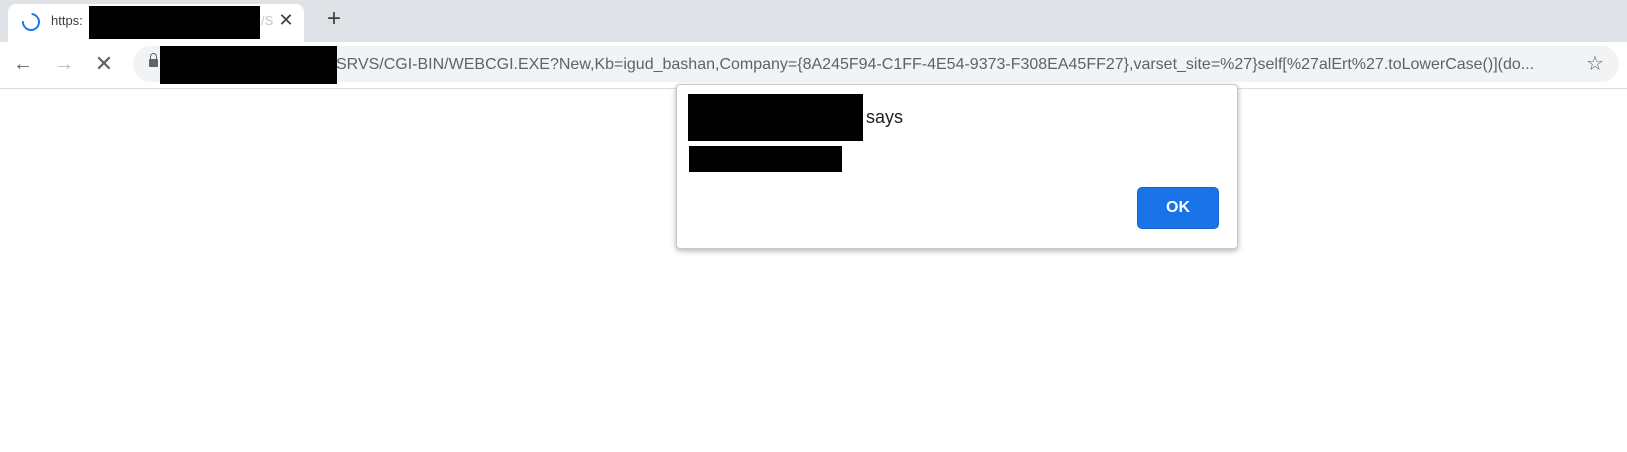 The width and height of the screenshot is (1627, 452). Describe the element at coordinates (104, 64) in the screenshot. I see `stop-loading-button: ✕` at that location.